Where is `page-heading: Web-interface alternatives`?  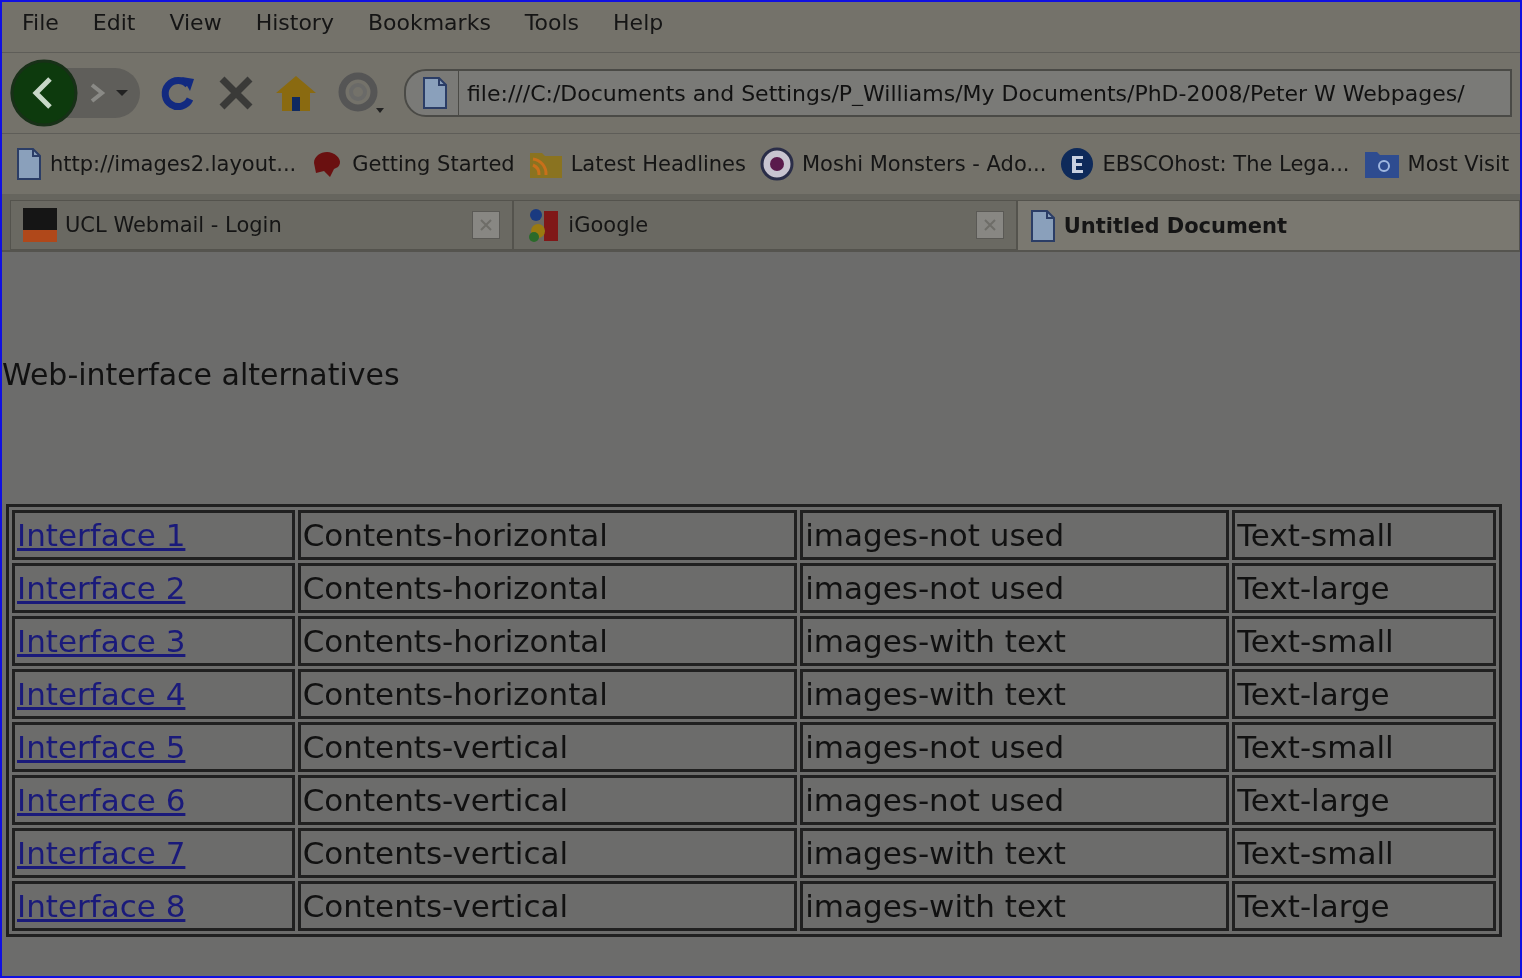
page-heading: Web-interface alternatives is located at coordinates (201, 374).